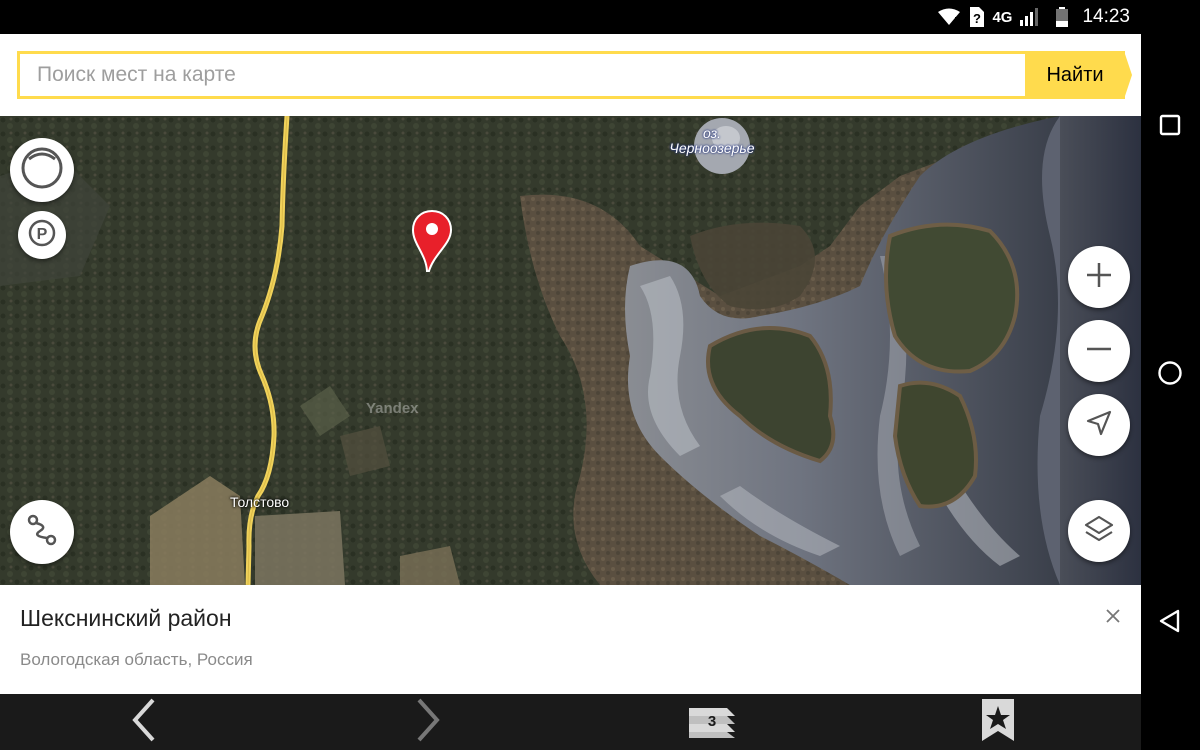 This screenshot has height=750, width=1200. I want to click on place-title: Шекснинский район, so click(126, 618).